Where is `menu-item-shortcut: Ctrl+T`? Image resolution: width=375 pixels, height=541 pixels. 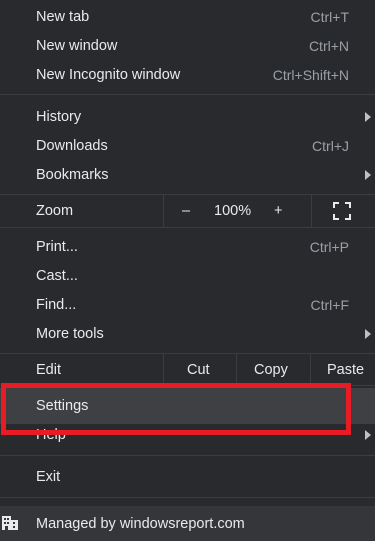
menu-item-shortcut: Ctrl+T is located at coordinates (330, 16).